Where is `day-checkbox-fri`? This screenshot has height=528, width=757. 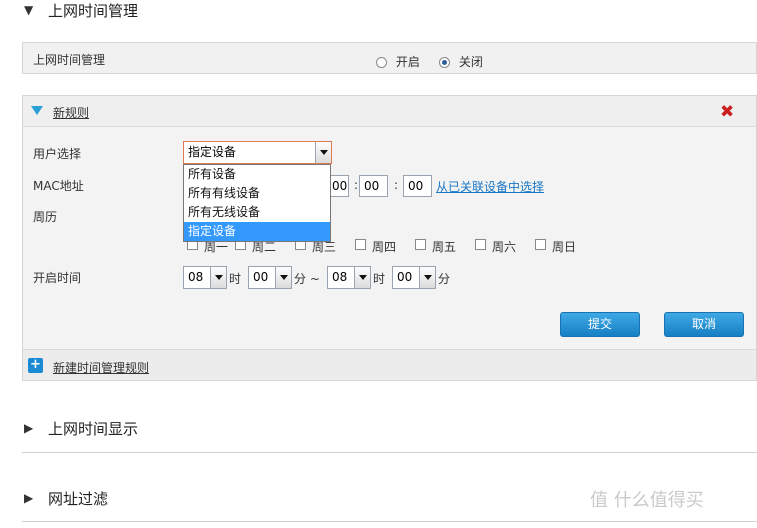
day-checkbox-fri is located at coordinates (420, 244).